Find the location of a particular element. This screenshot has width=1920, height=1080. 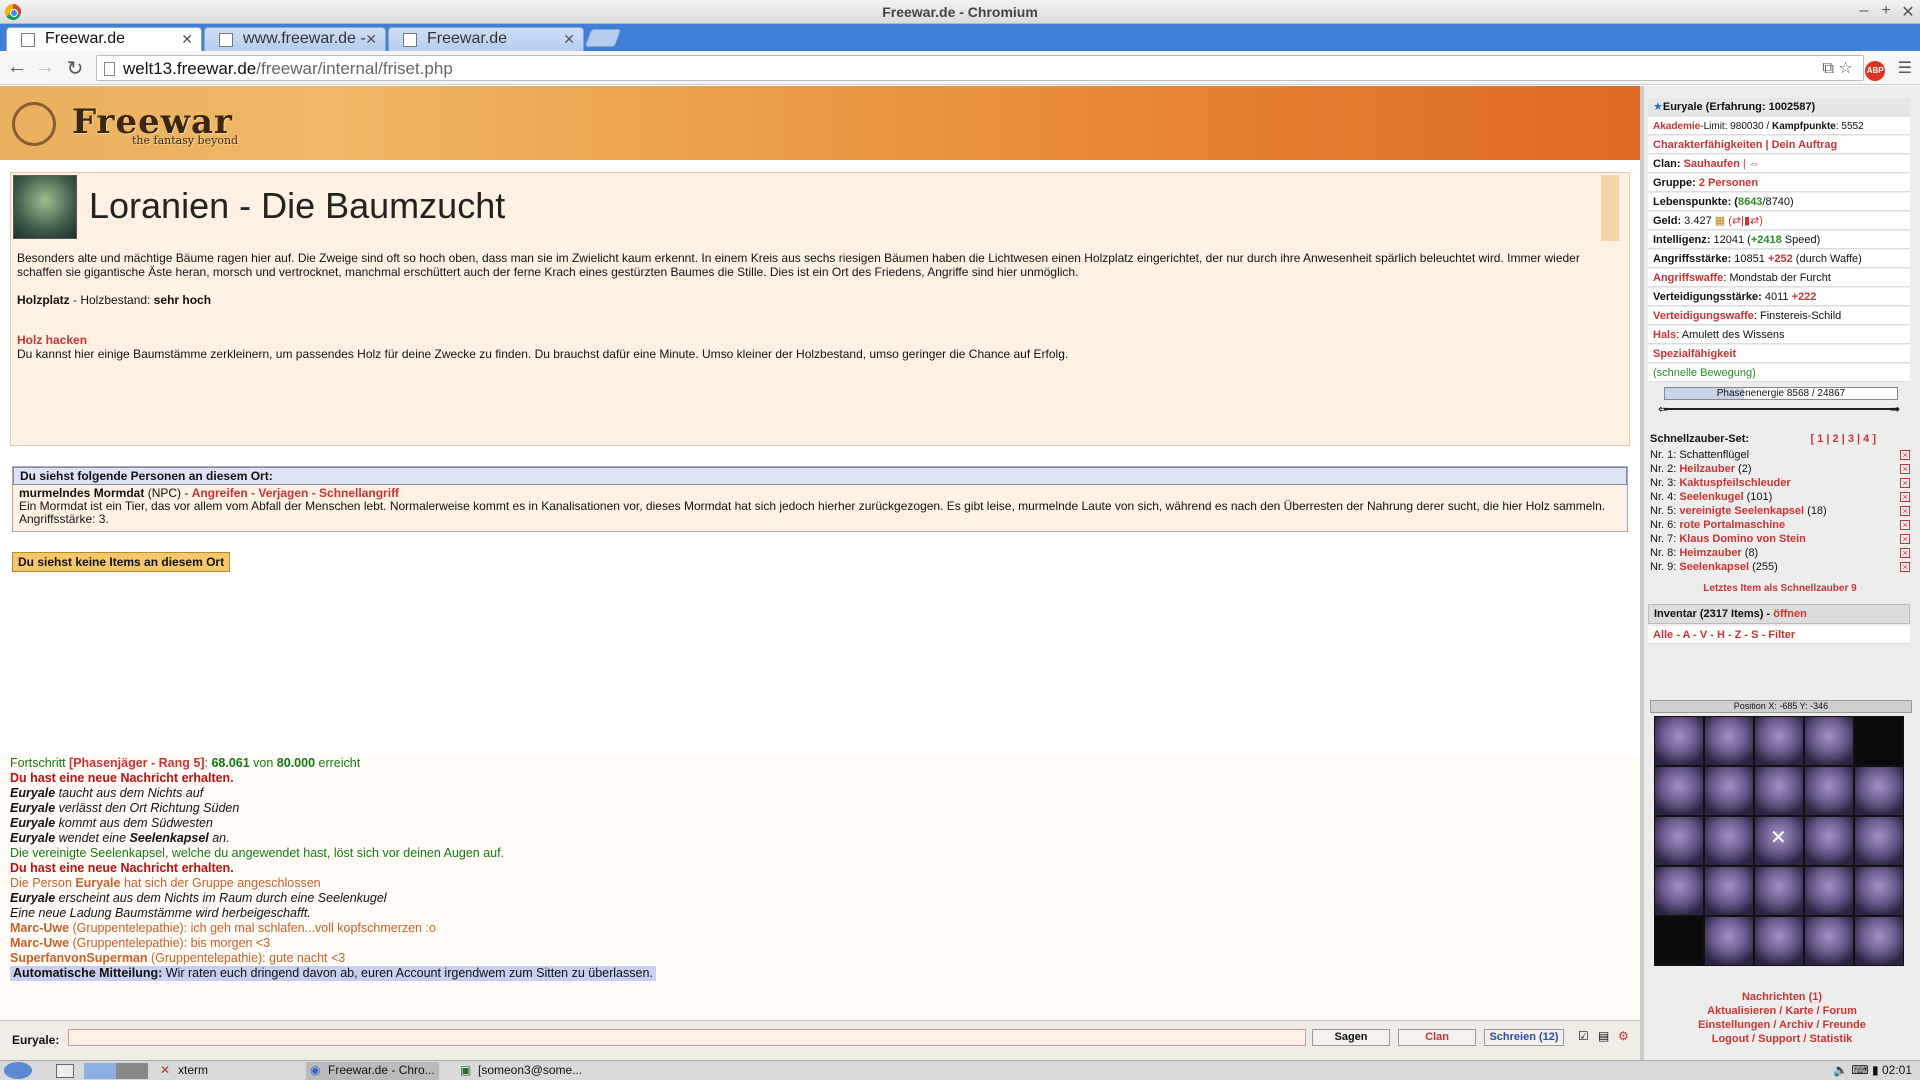

reload-icon: ↻ is located at coordinates (75, 68).